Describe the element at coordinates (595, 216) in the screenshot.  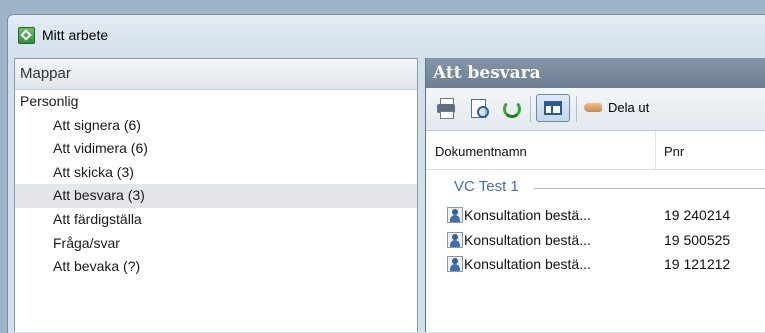
I see `table-row: Konsultation bestä... 19 240214` at that location.